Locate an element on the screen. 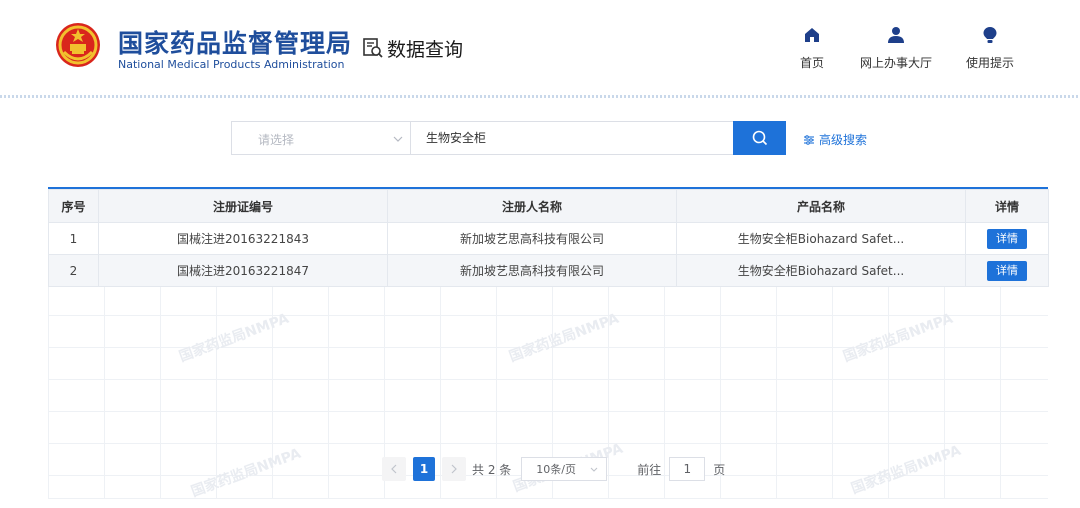 The image size is (1080, 508). next-page-button is located at coordinates (454, 469).